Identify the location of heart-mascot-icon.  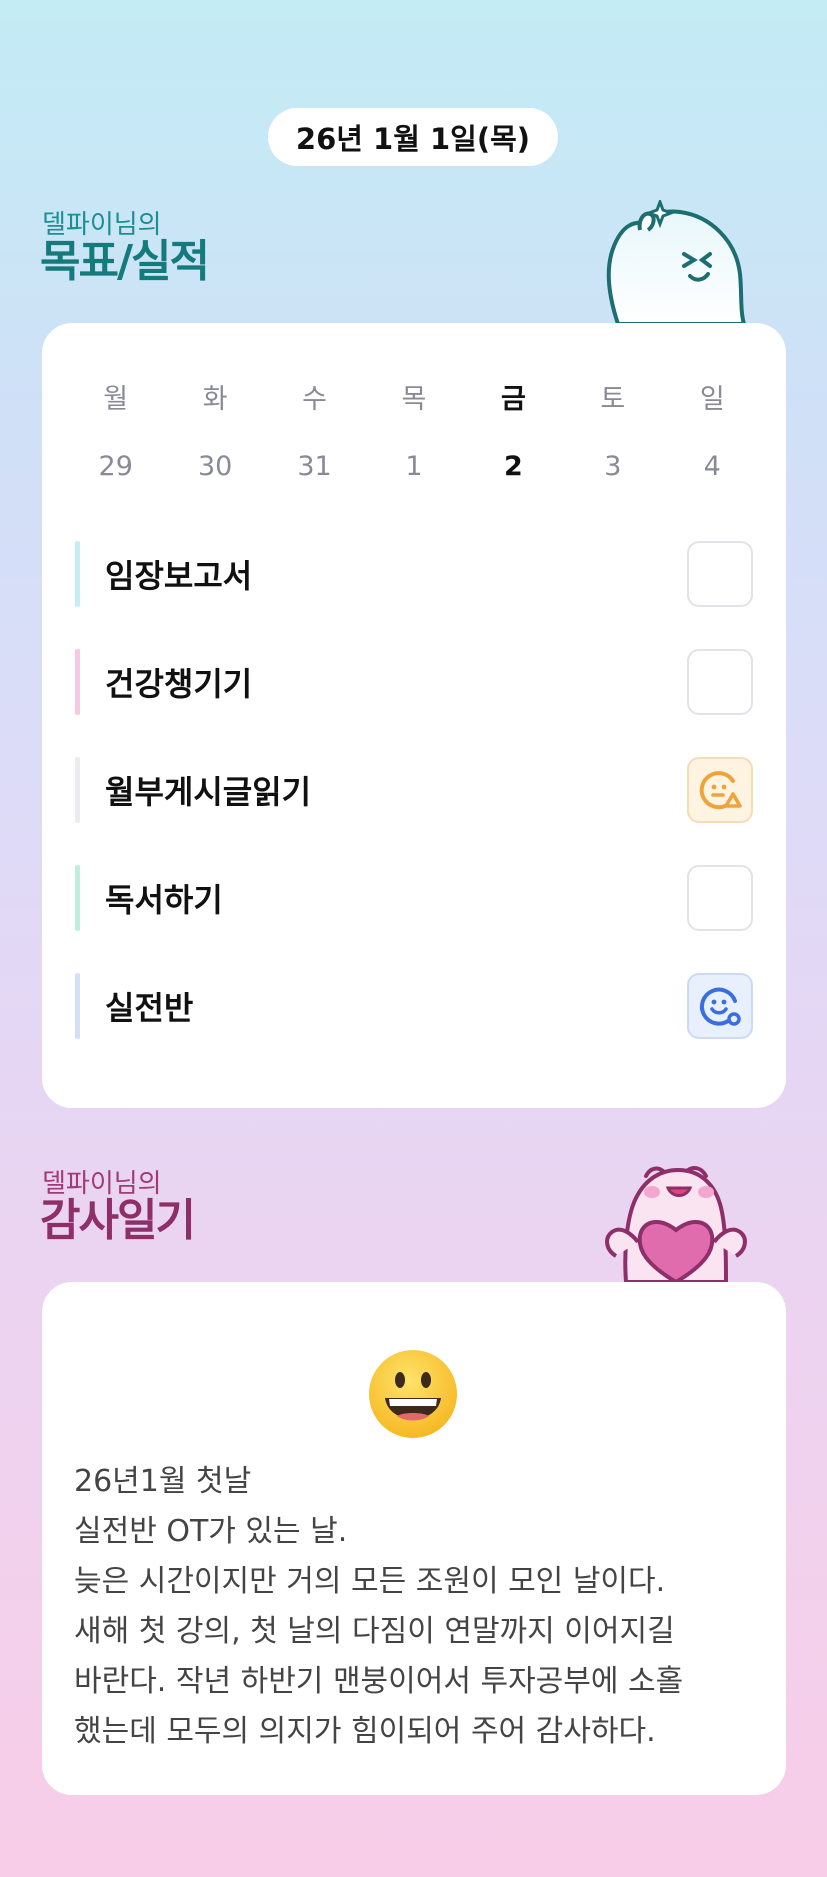
(676, 1224).